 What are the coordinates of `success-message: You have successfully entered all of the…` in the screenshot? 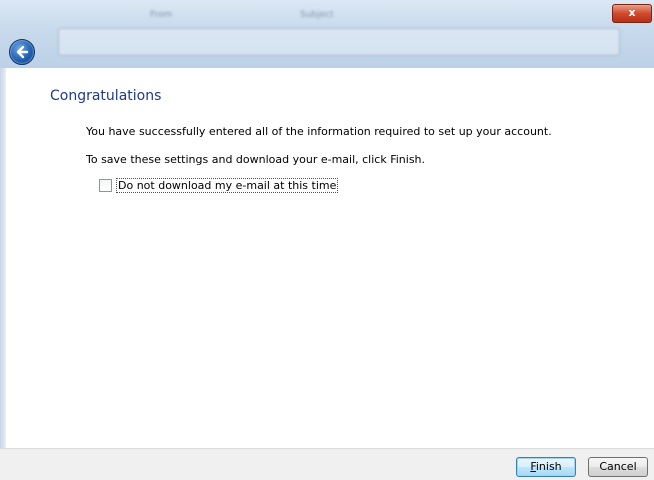 It's located at (319, 131).